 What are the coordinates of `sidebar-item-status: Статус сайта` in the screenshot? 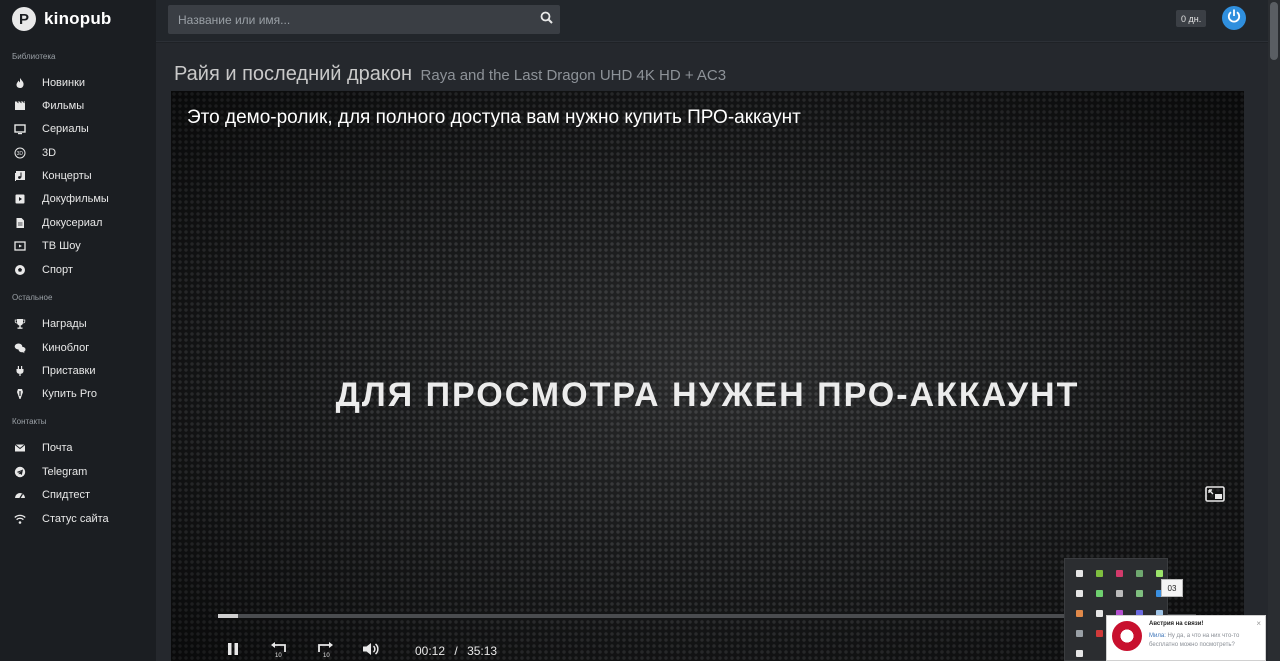 It's located at (61, 519).